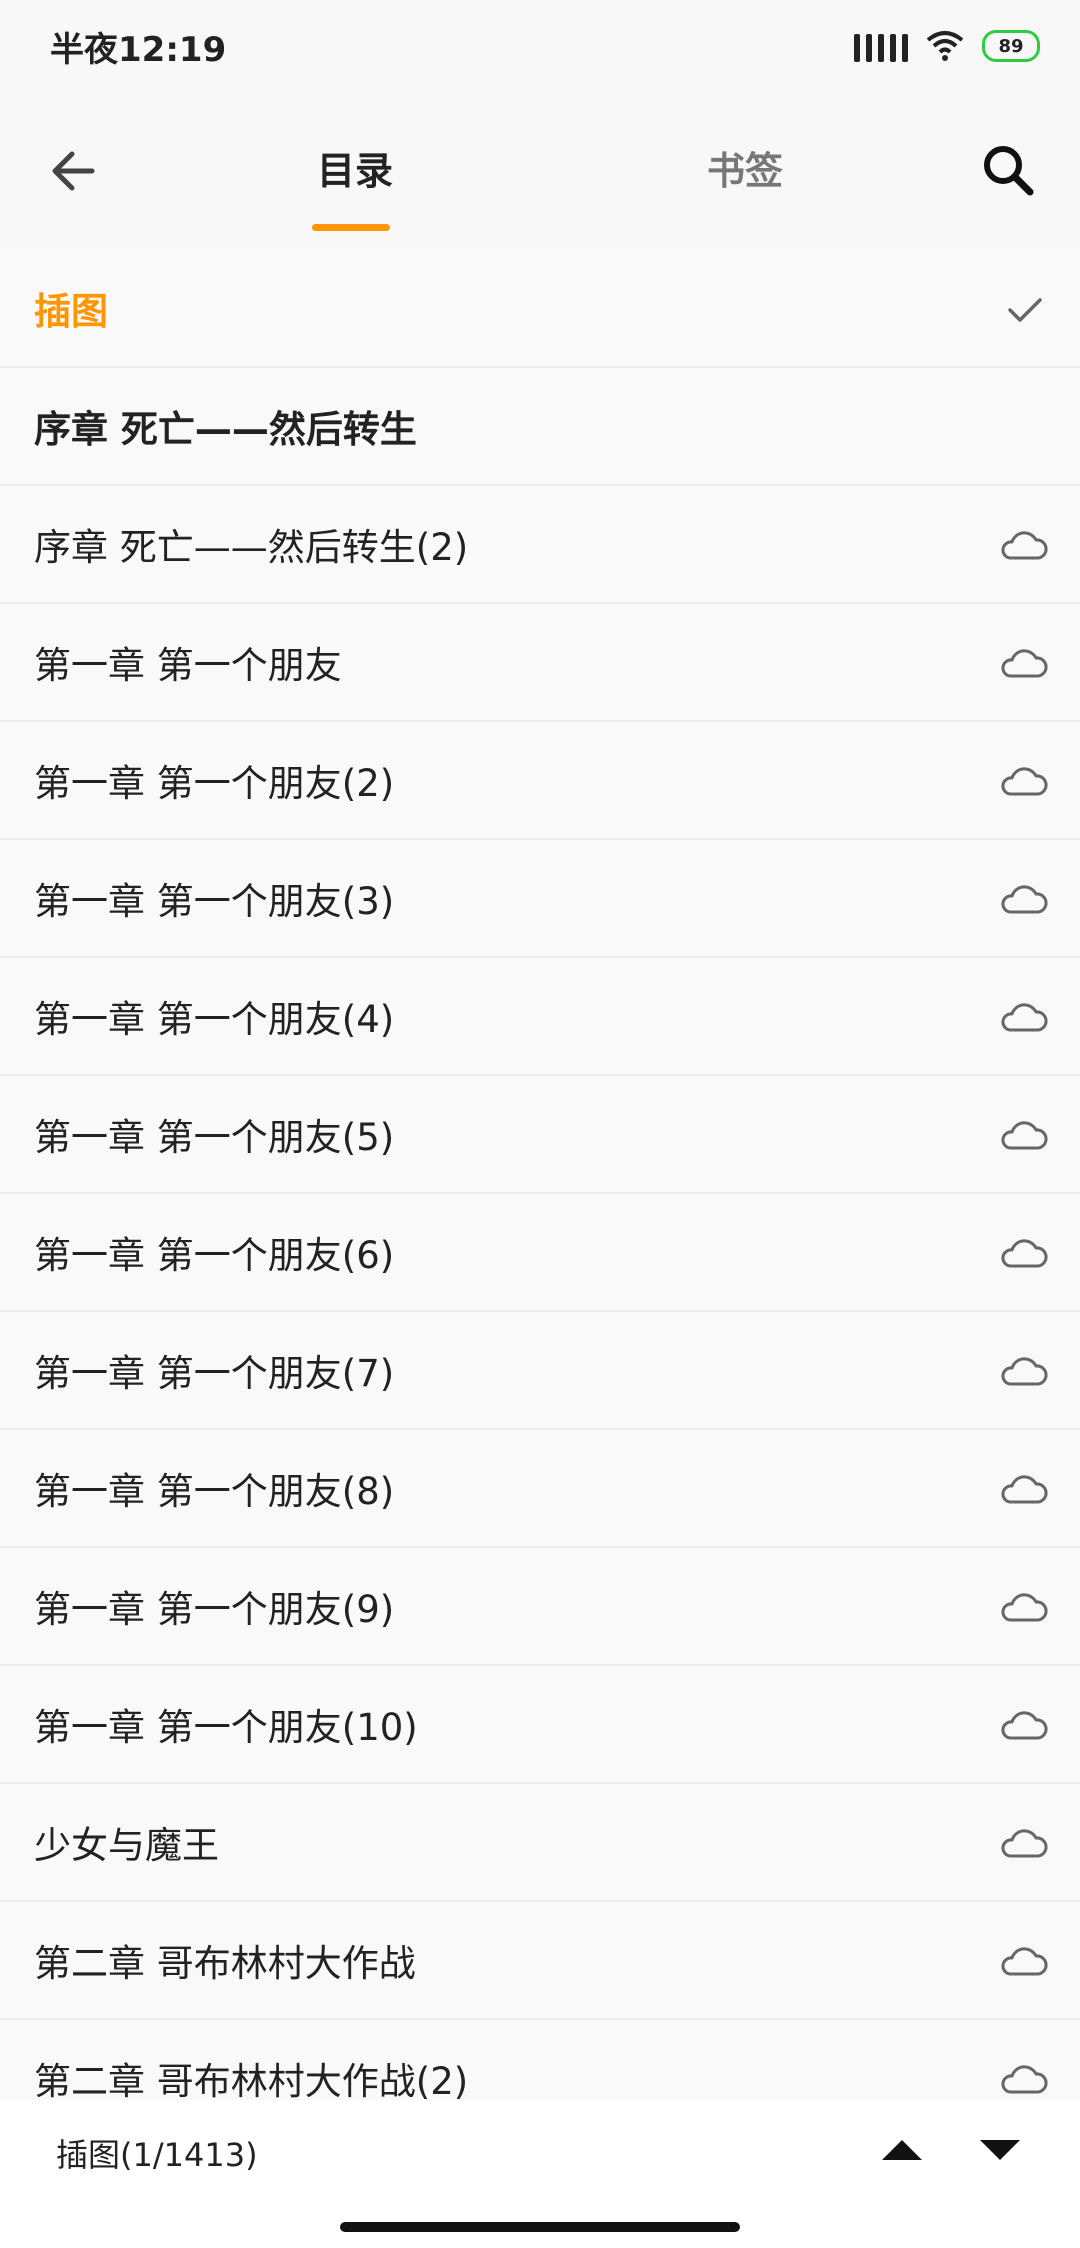  What do you see at coordinates (157, 2155) in the screenshot?
I see `position-indicator: 插图(1/1413)` at bounding box center [157, 2155].